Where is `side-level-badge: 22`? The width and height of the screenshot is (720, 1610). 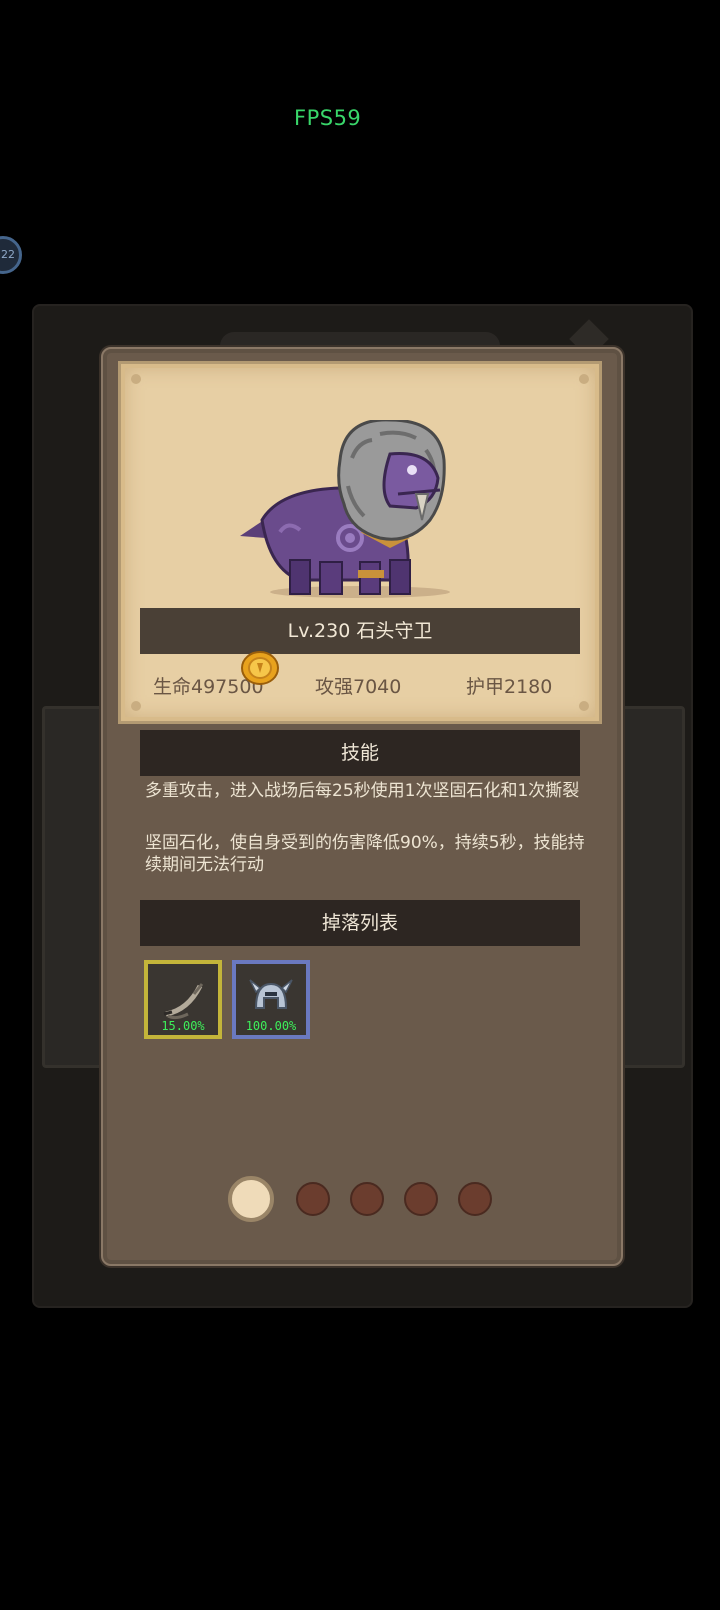
side-level-badge: 22 is located at coordinates (11, 255).